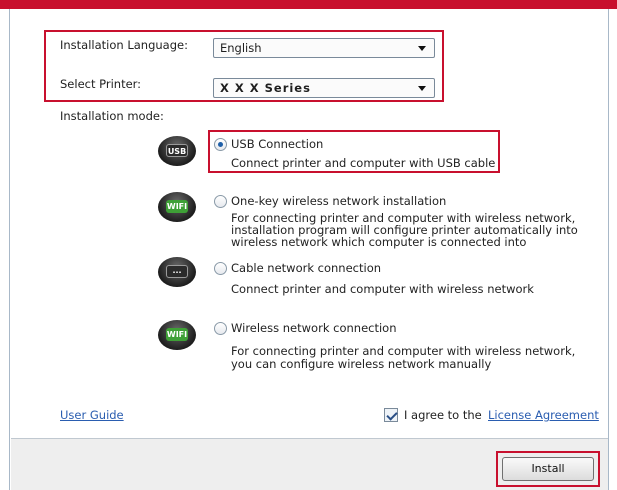 The height and width of the screenshot is (490, 617). What do you see at coordinates (220, 268) in the screenshot?
I see `cable-network-radio` at bounding box center [220, 268].